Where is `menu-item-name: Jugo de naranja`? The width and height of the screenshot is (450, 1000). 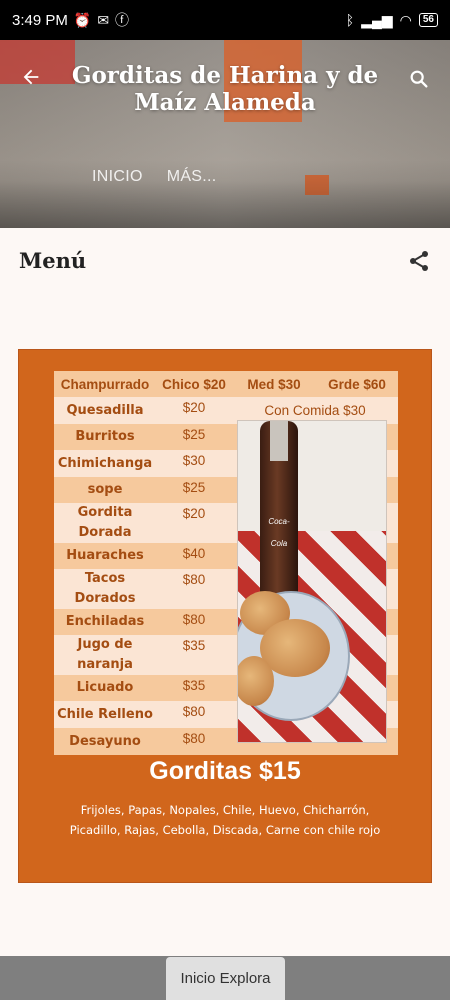 menu-item-name: Jugo de naranja is located at coordinates (105, 654).